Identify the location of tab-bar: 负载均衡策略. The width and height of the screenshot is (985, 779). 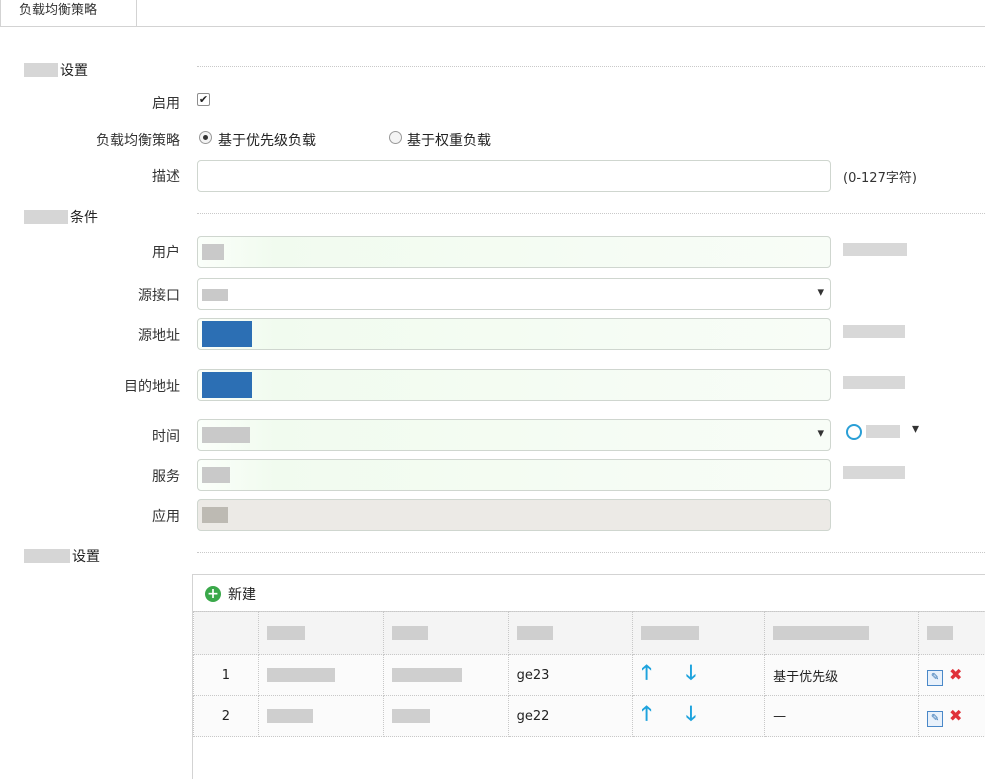
(492, 13).